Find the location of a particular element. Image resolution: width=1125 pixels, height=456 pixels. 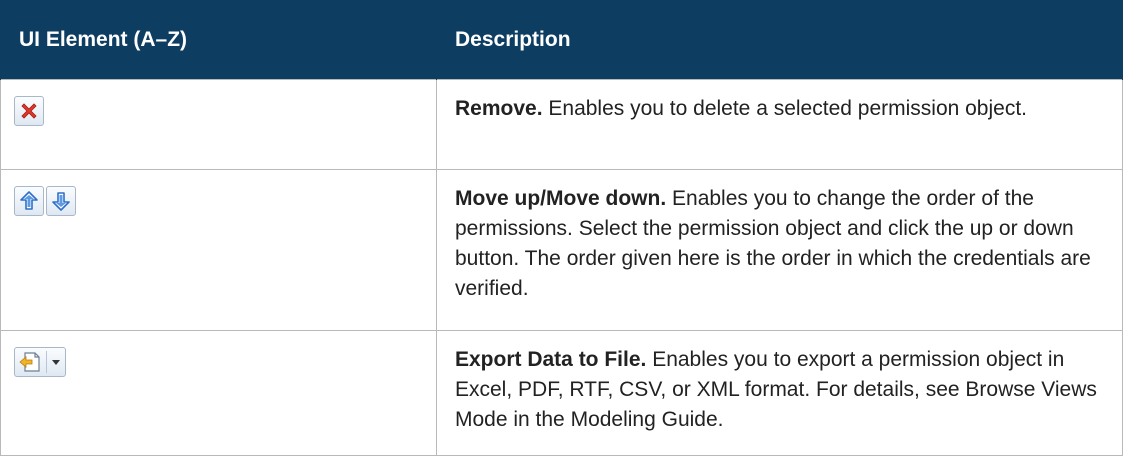

term-label: Remove. is located at coordinates (499, 108).